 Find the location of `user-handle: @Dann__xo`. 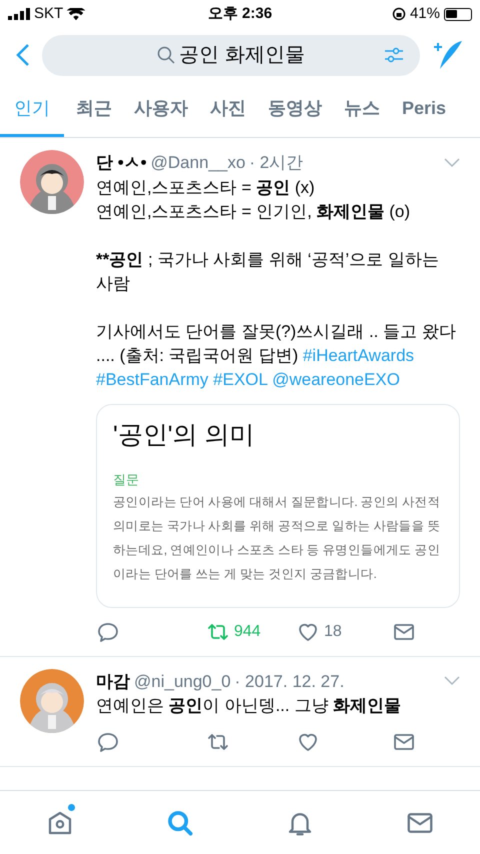

user-handle: @Dann__xo is located at coordinates (198, 163).